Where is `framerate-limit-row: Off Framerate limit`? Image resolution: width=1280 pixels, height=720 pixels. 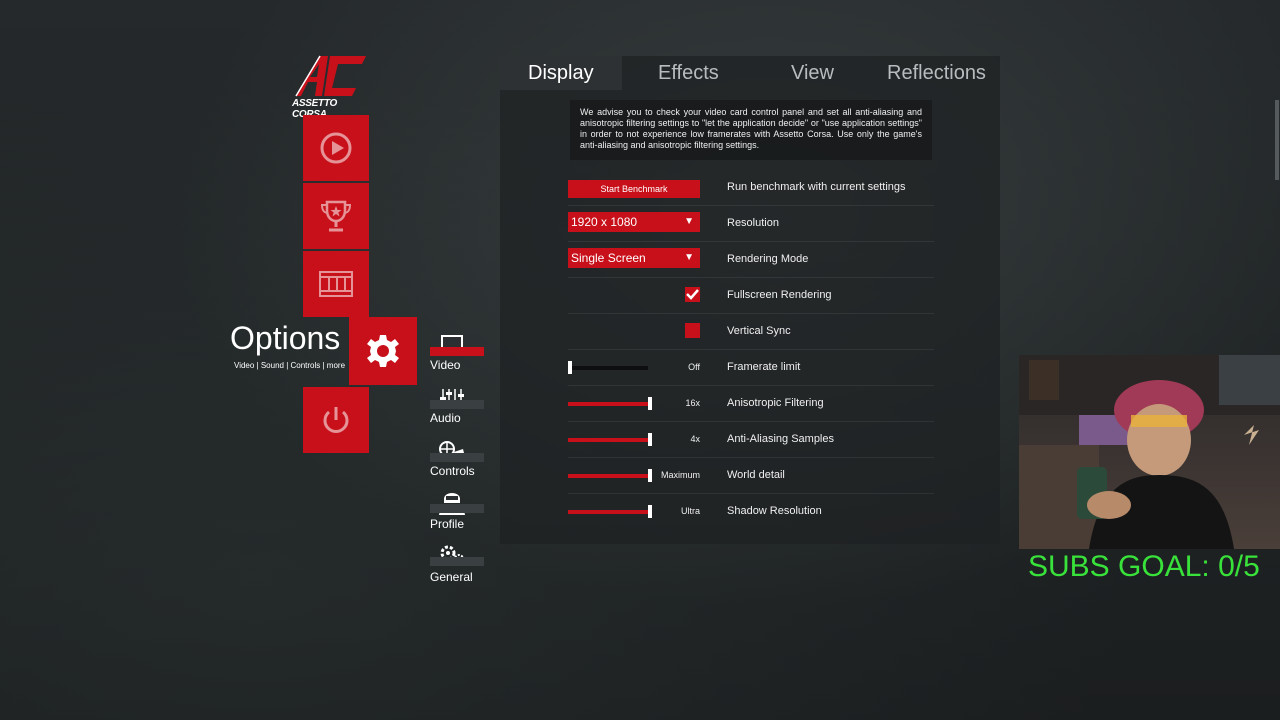
framerate-limit-row: Off Framerate limit is located at coordinates (751, 368).